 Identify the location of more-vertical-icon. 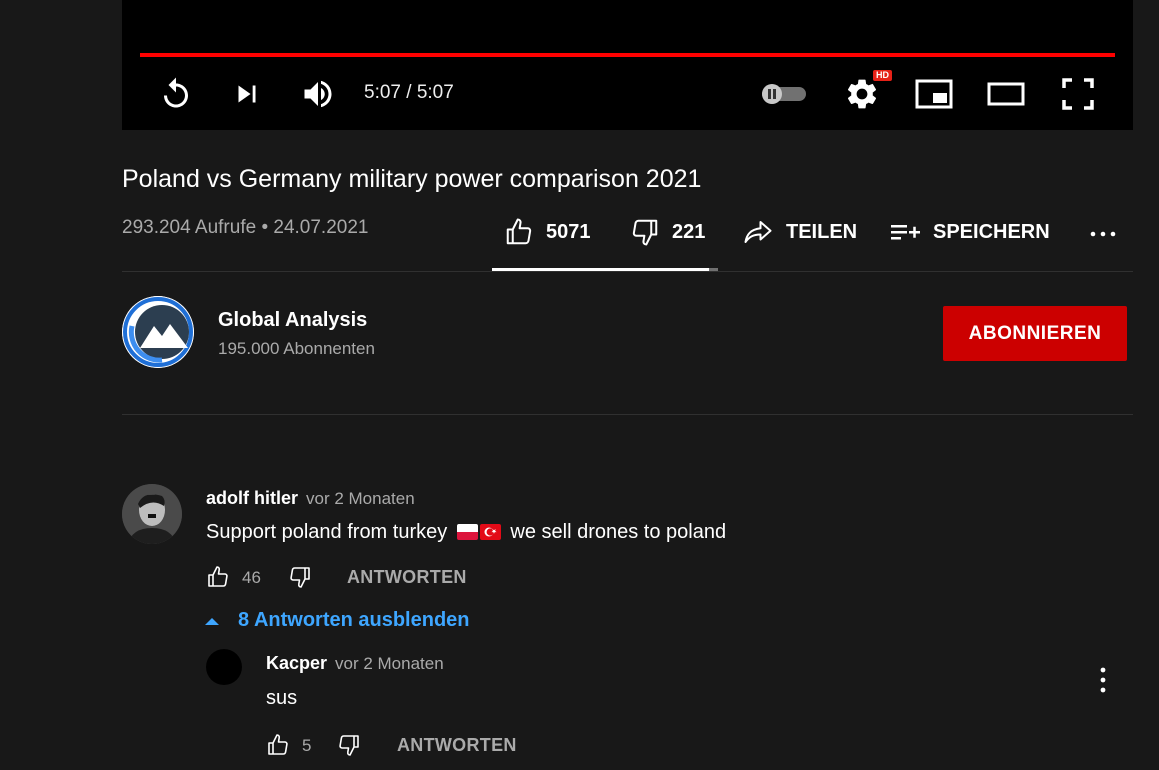
(1103, 680).